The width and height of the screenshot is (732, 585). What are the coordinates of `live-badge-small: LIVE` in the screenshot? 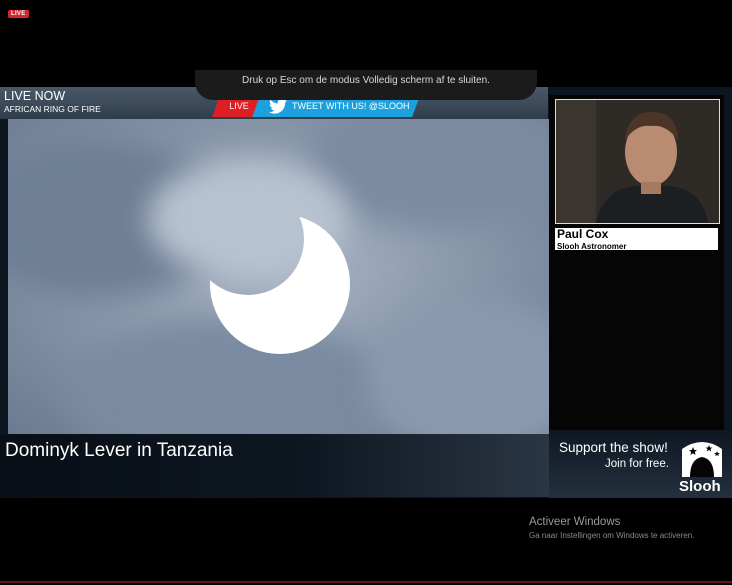 It's located at (18, 14).